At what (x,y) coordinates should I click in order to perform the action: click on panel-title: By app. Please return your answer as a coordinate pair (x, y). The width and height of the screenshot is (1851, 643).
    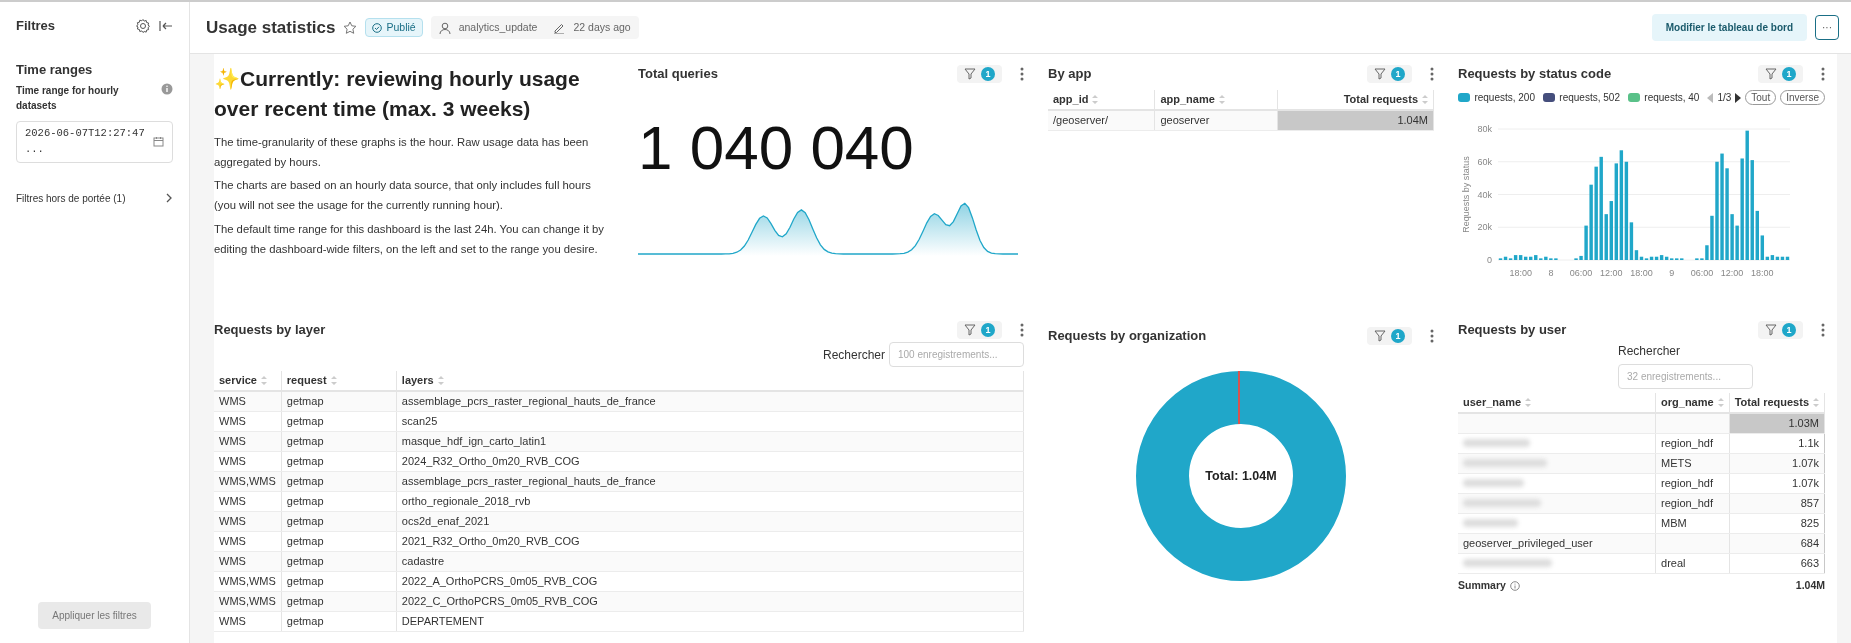
    Looking at the image, I should click on (1070, 74).